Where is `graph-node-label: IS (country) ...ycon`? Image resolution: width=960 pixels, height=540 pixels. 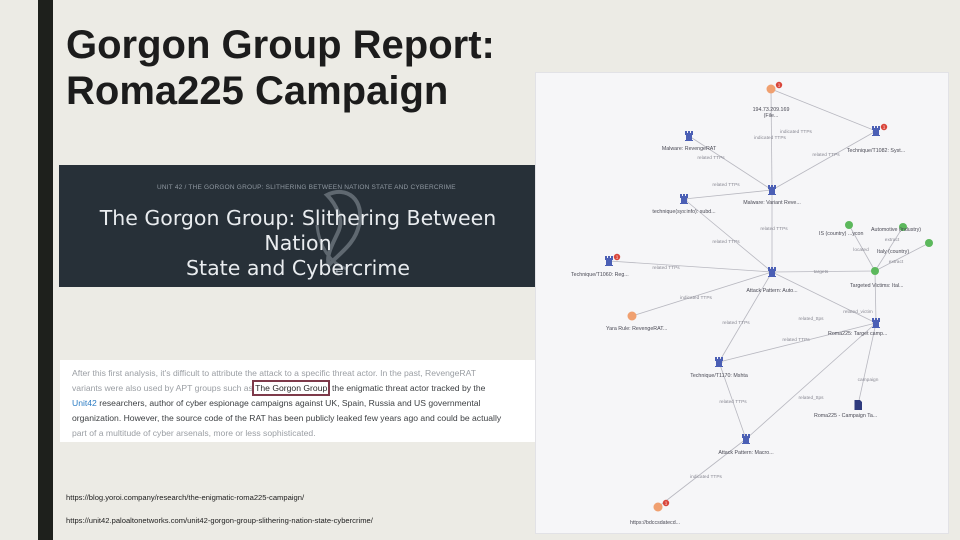
graph-node-label: IS (country) ...ycon is located at coordinates (841, 234).